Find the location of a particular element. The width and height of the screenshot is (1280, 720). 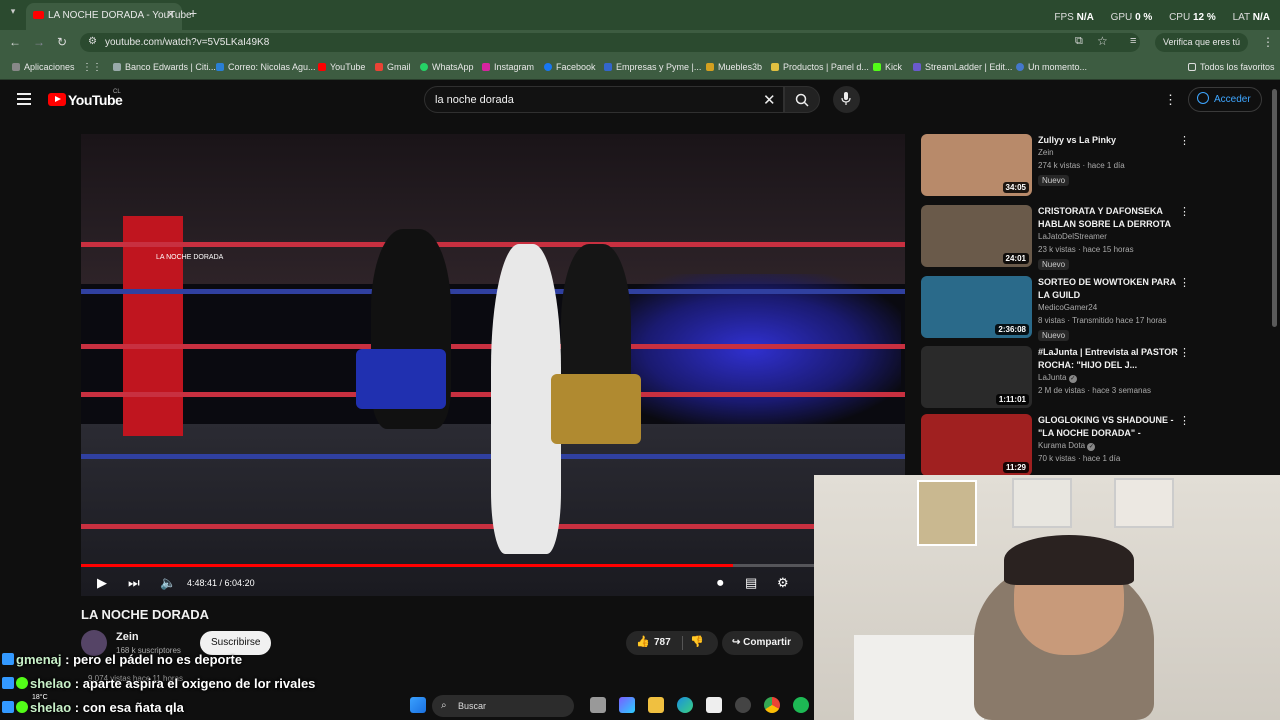

reading-list-icon: ≡ is located at coordinates (1133, 41).